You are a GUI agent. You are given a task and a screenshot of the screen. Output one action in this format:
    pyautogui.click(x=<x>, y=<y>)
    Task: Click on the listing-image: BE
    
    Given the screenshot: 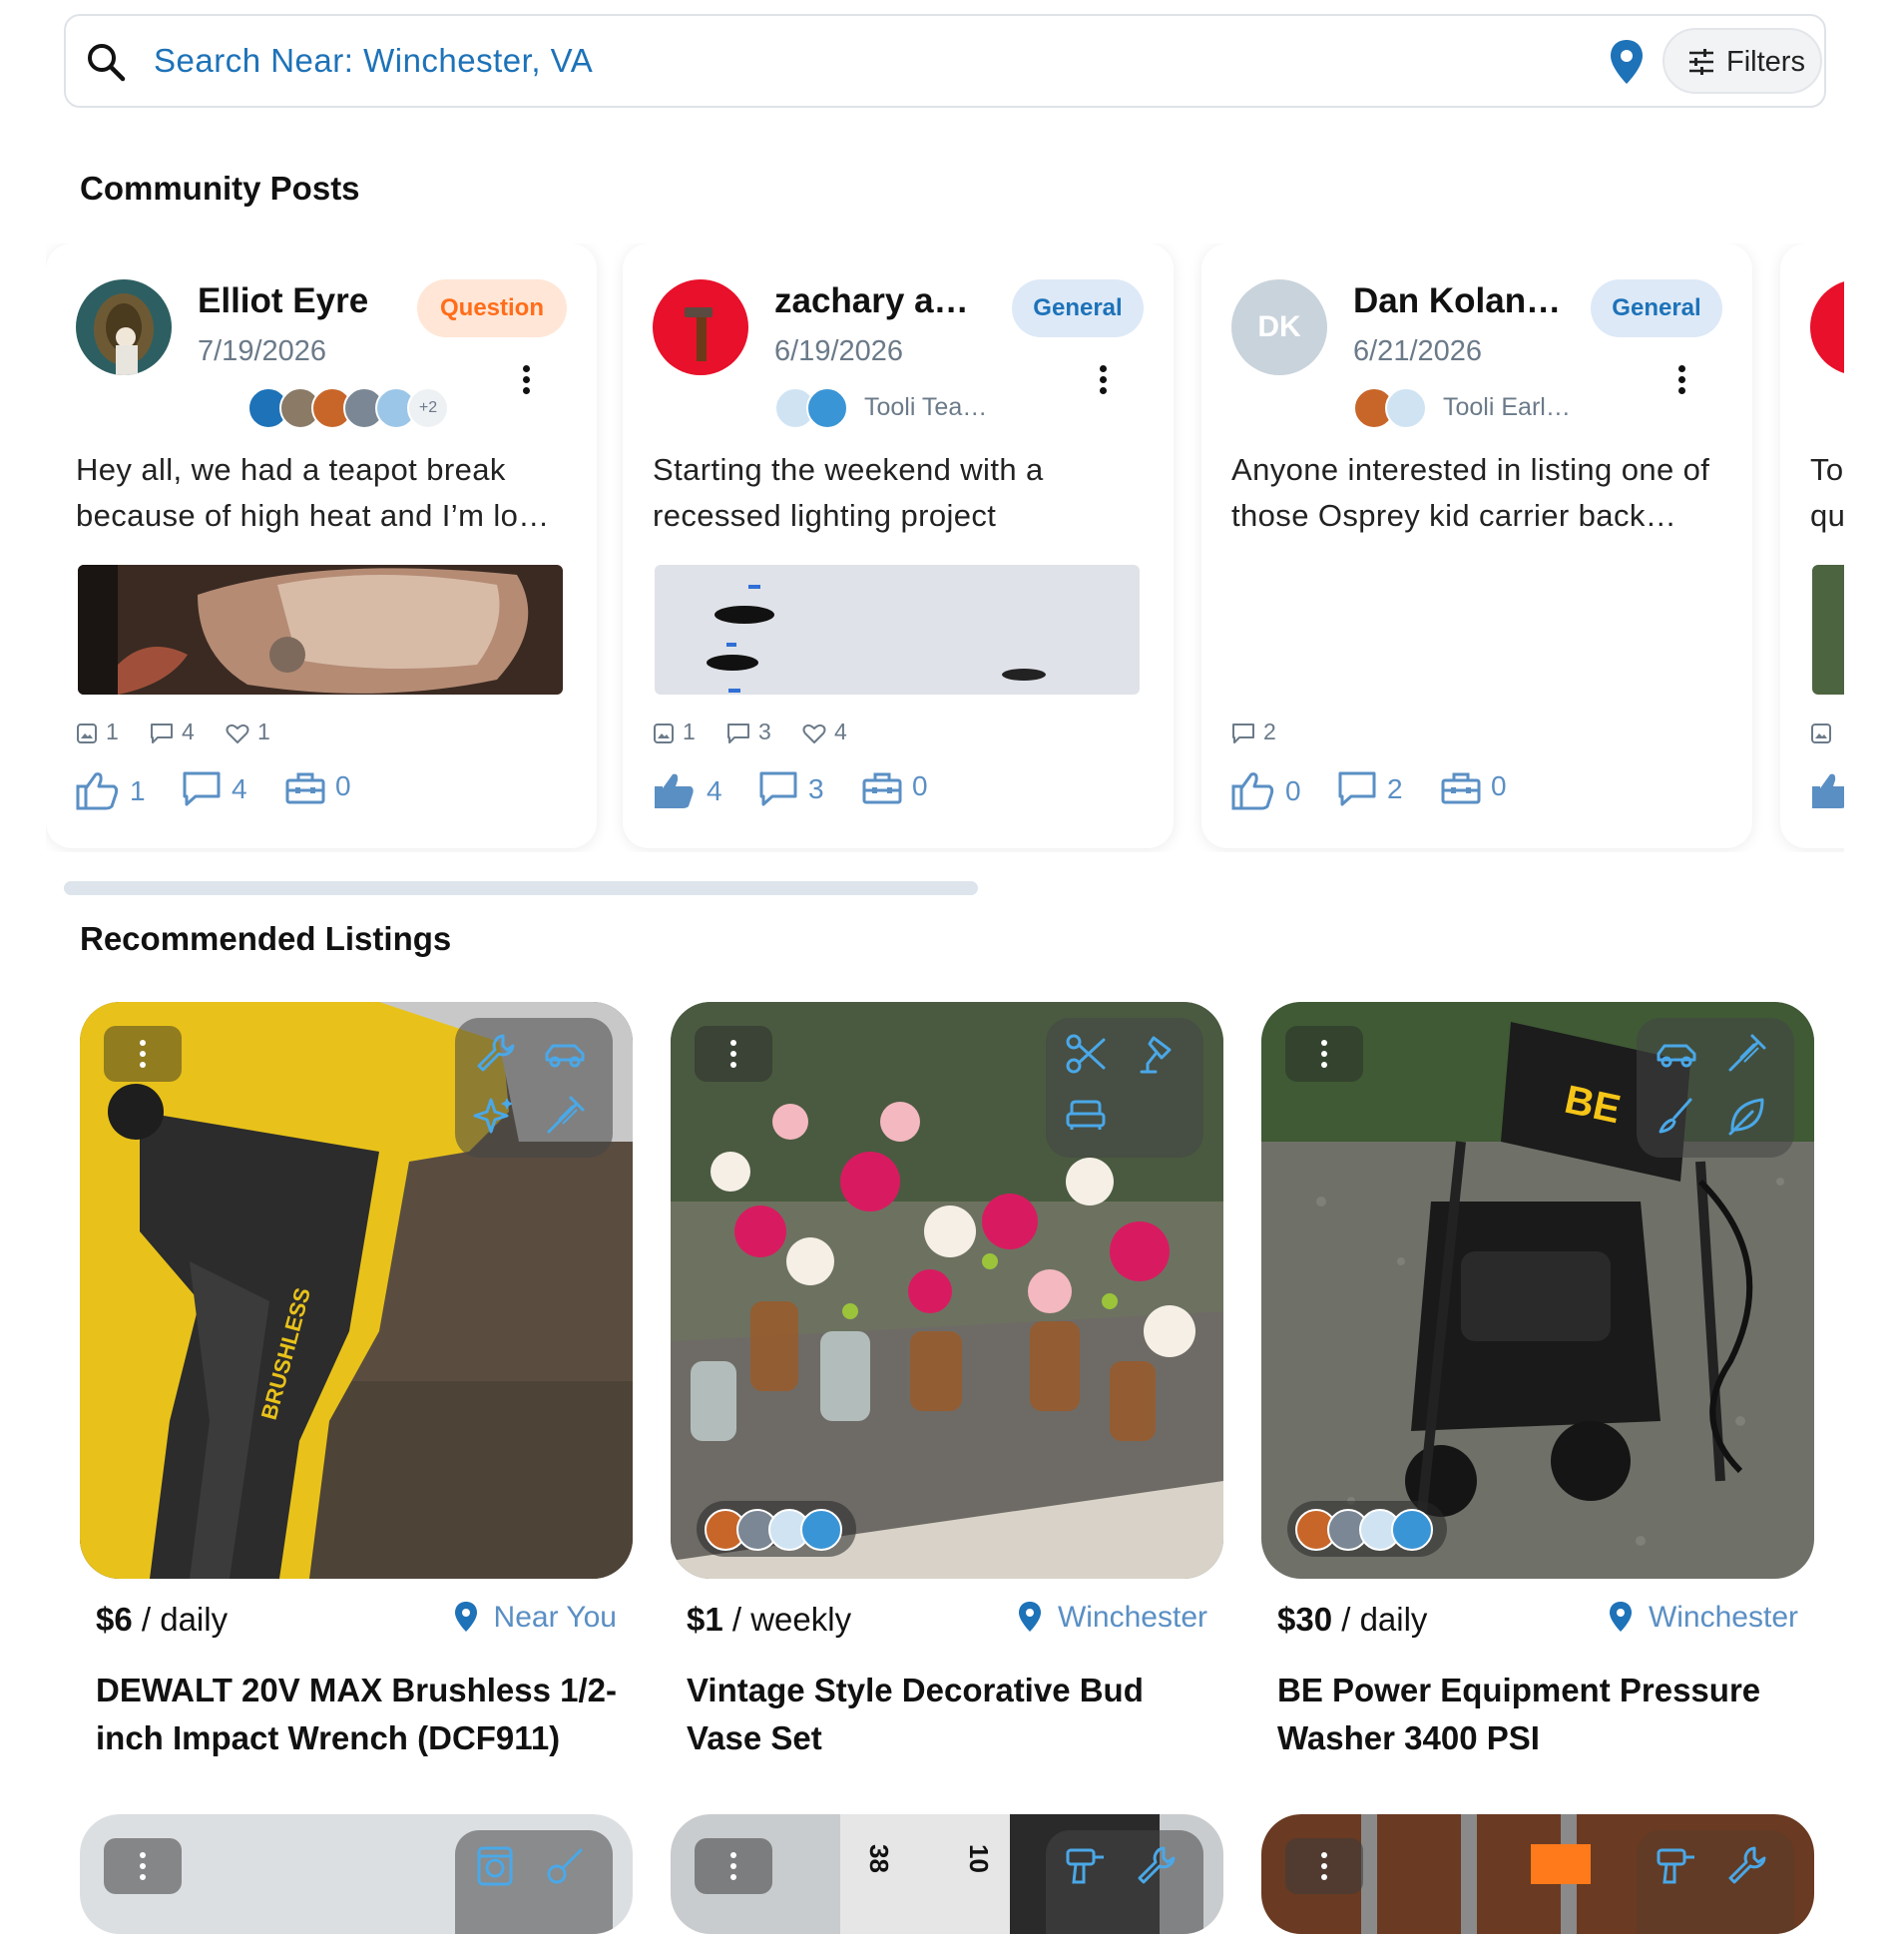 What is the action you would take?
    pyautogui.click(x=1537, y=1290)
    